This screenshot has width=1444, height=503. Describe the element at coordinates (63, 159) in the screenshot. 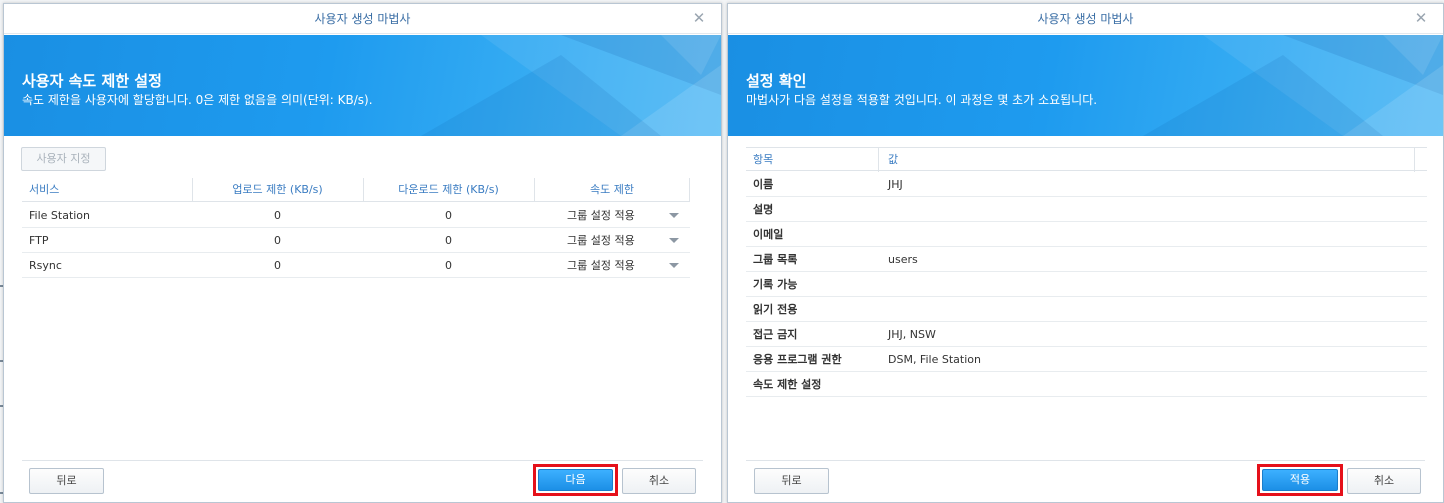

I see `customize-button: 사용자 지정` at that location.